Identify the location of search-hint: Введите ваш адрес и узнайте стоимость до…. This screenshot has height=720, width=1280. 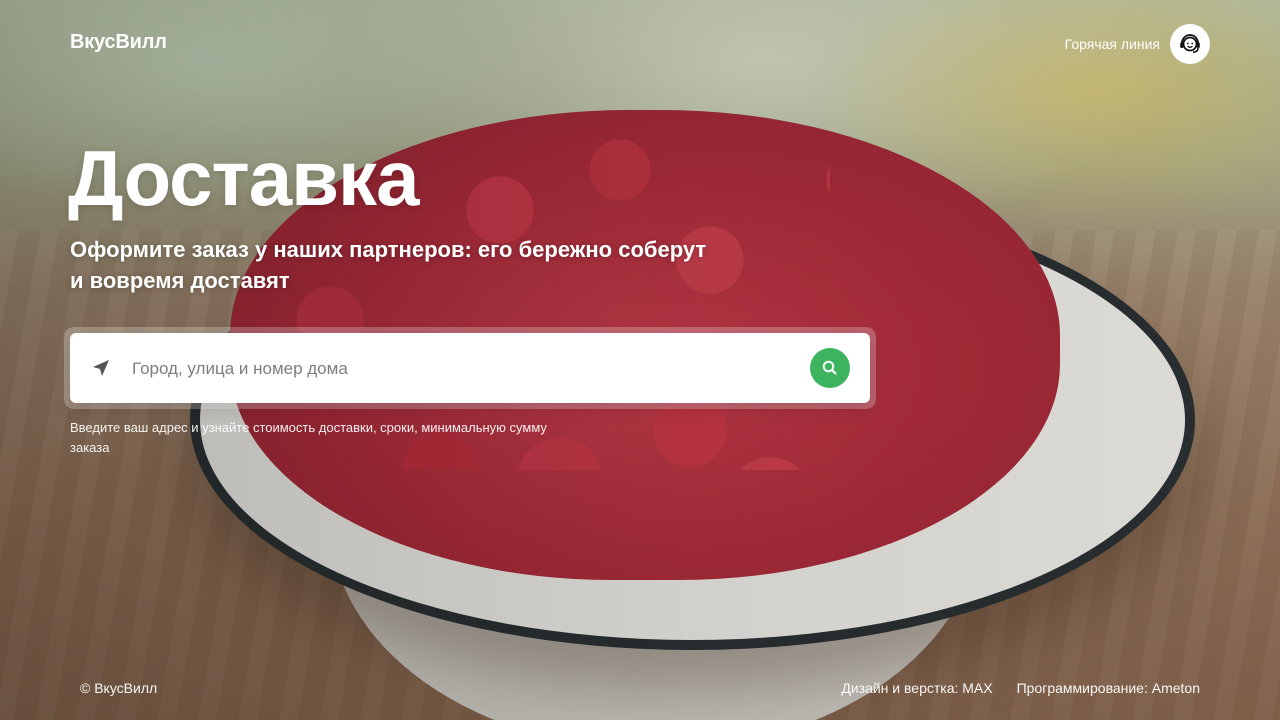
(308, 437).